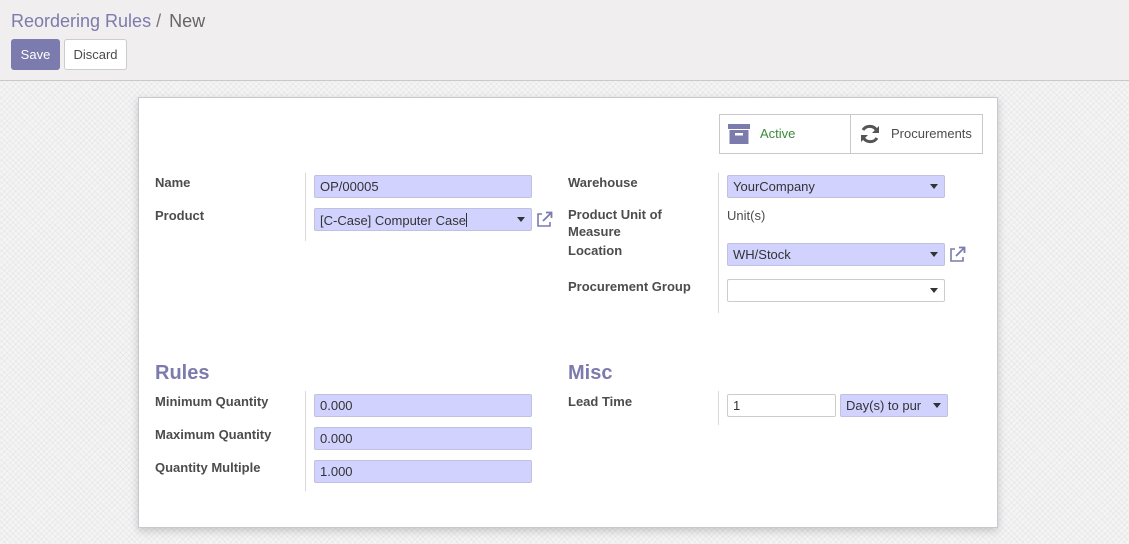 The width and height of the screenshot is (1129, 544). Describe the element at coordinates (423, 405) in the screenshot. I see `min-qty-input: 0.000` at that location.